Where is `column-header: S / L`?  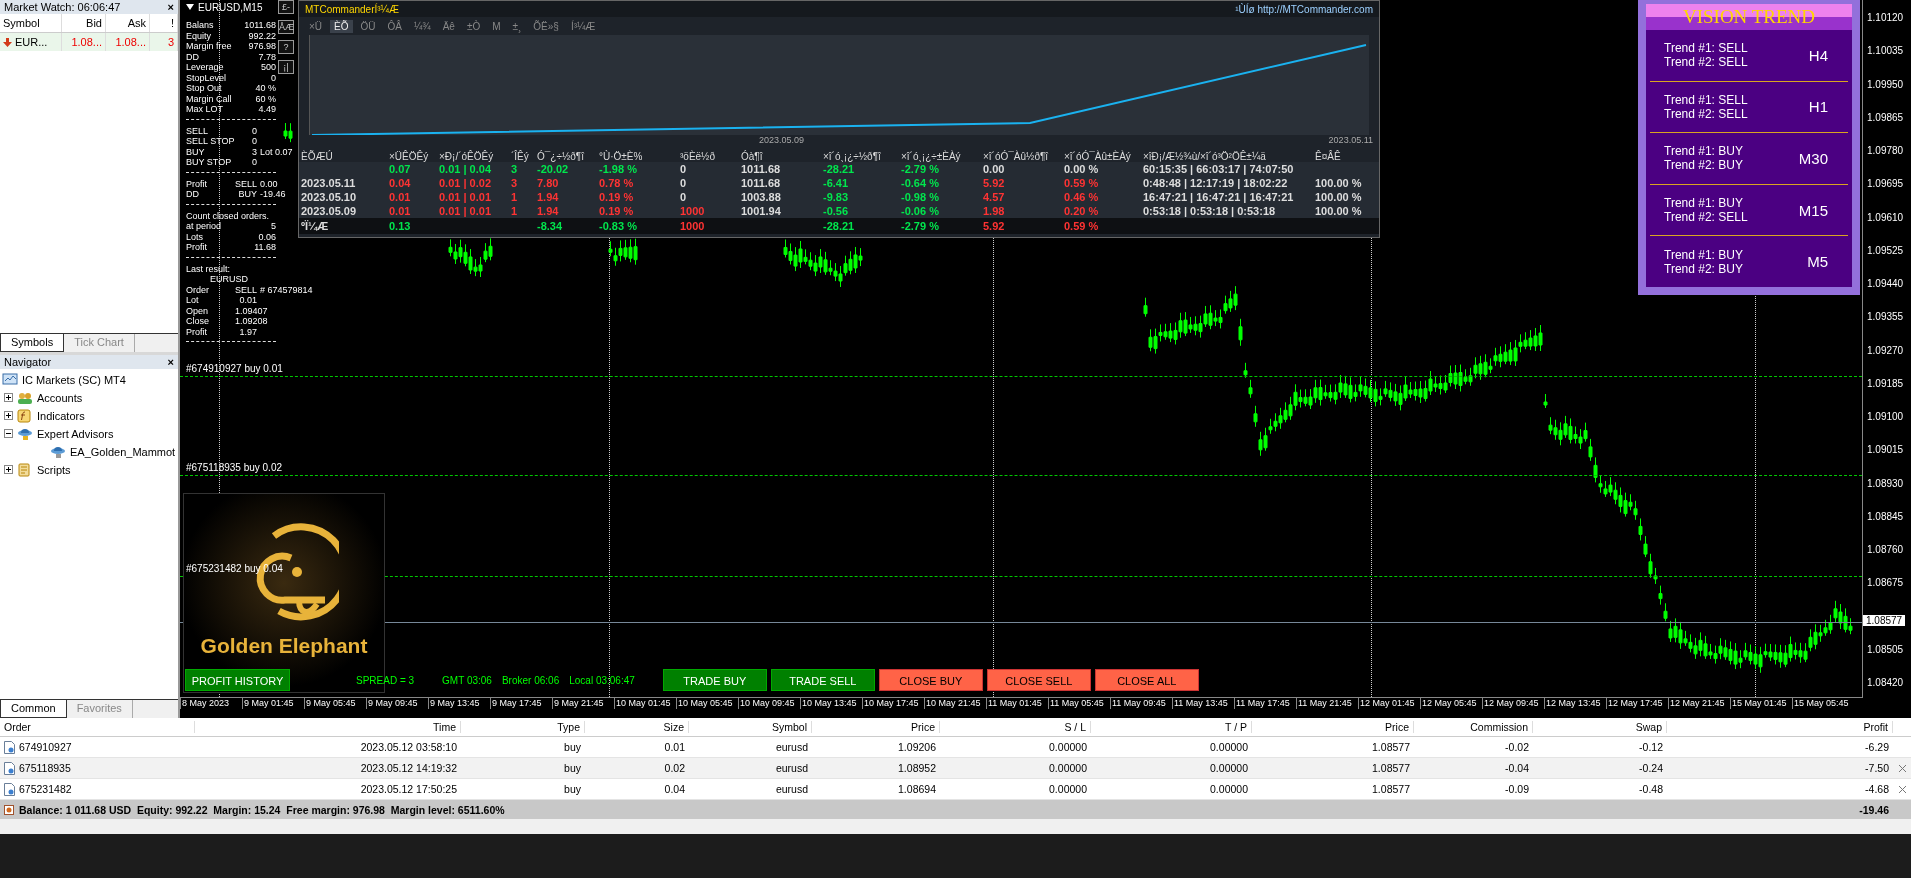
column-header: S / L is located at coordinates (1015, 727).